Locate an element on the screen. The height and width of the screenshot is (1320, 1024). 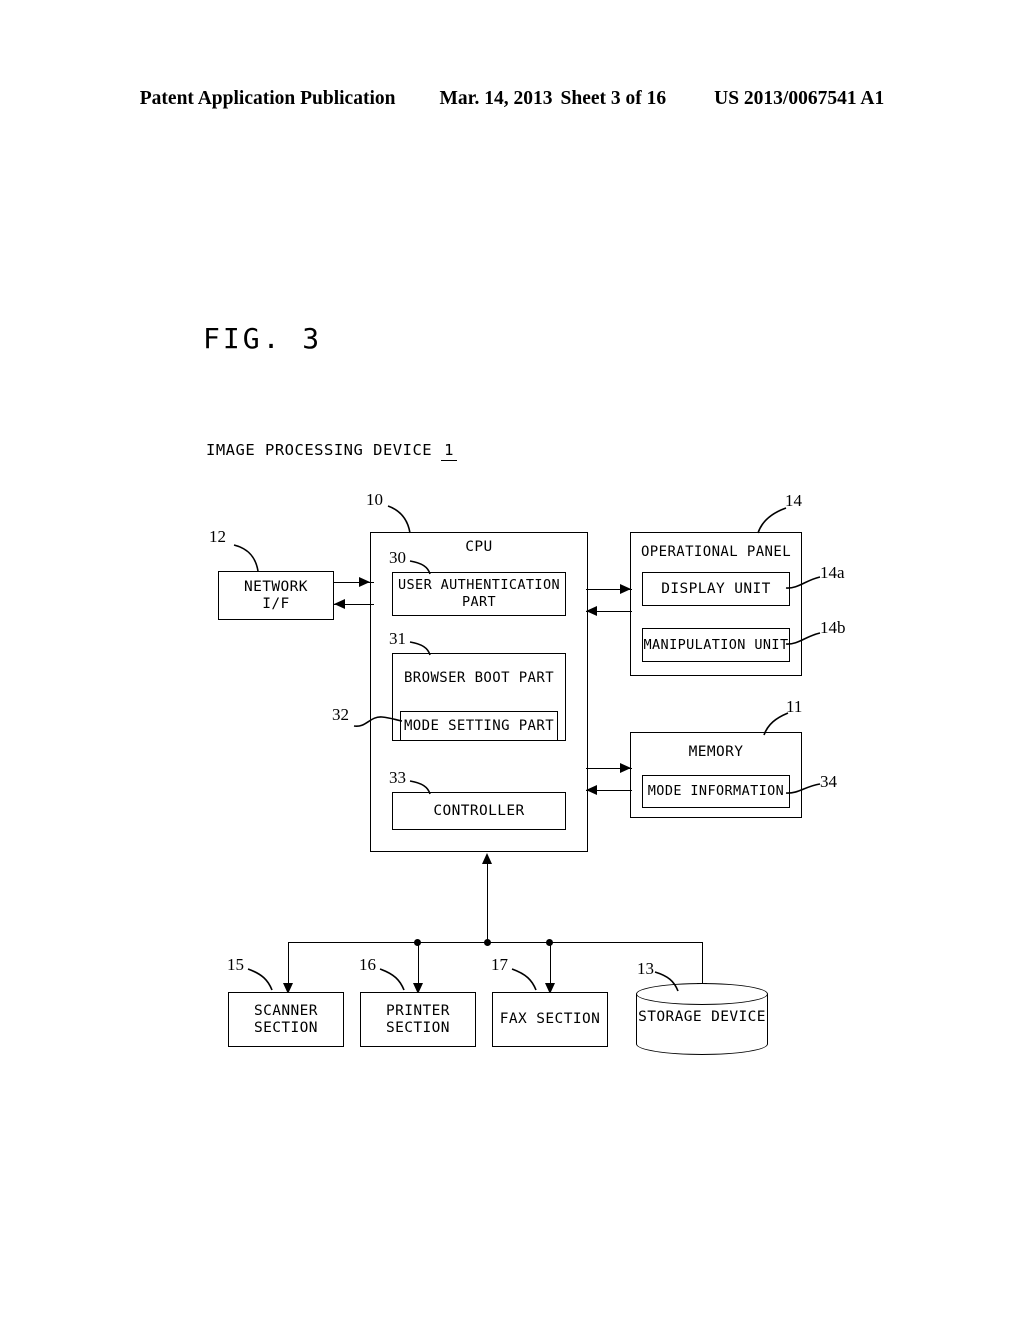
mode-setting-part-label: MODE SETTING PART is located at coordinates (479, 725).